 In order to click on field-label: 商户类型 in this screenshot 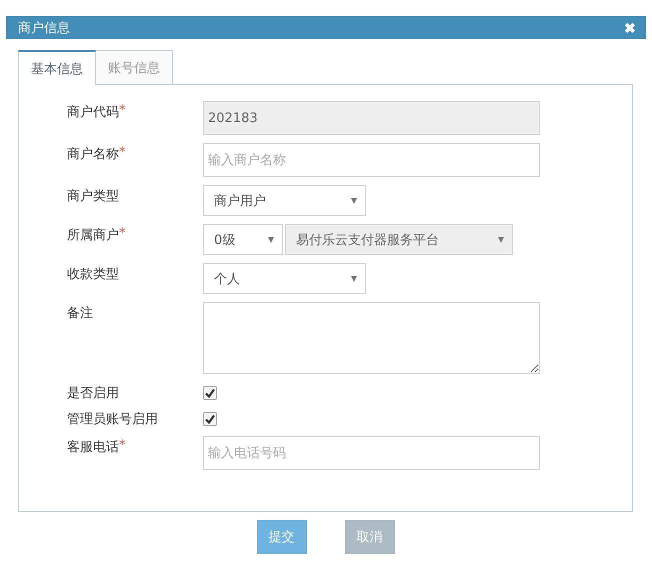, I will do `click(93, 196)`.